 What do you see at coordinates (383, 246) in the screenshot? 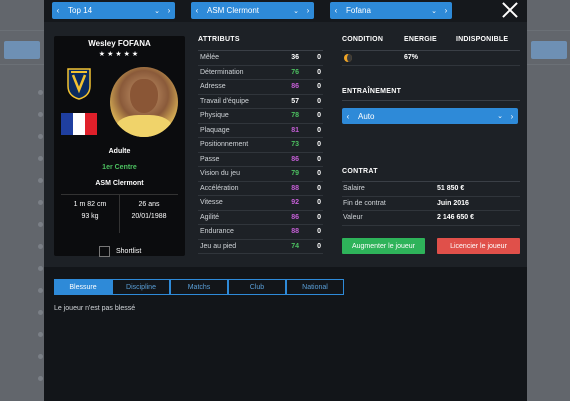
I see `increase-player-button: Augmenter le joueur` at bounding box center [383, 246].